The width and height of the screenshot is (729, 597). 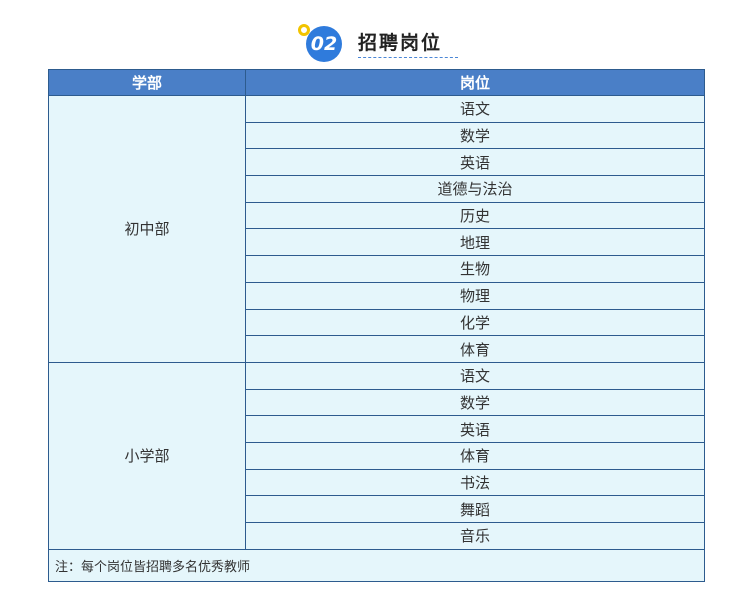 I want to click on note-row: 注：每个岗位皆招聘多名优秀教师, so click(x=376, y=565).